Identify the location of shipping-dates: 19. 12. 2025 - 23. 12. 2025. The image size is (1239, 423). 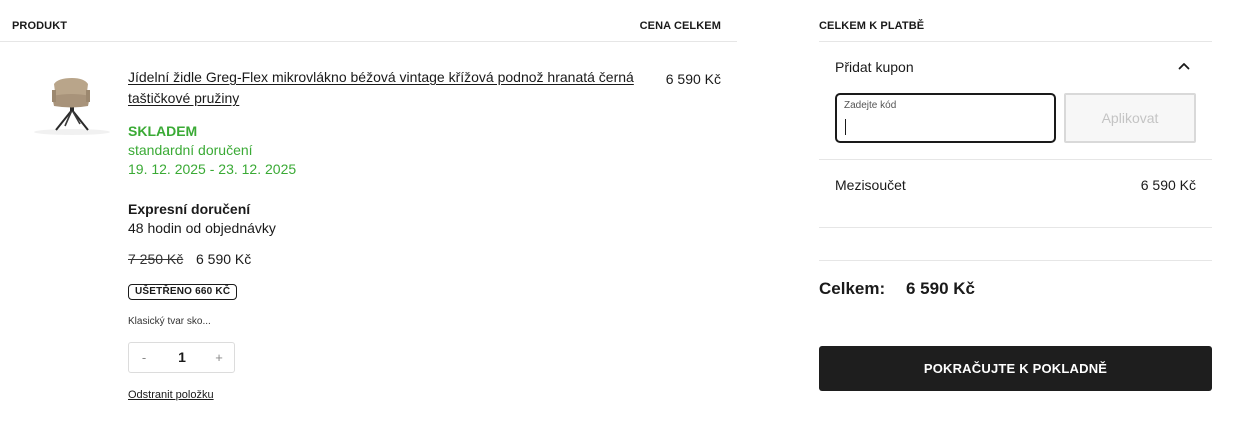
(212, 169).